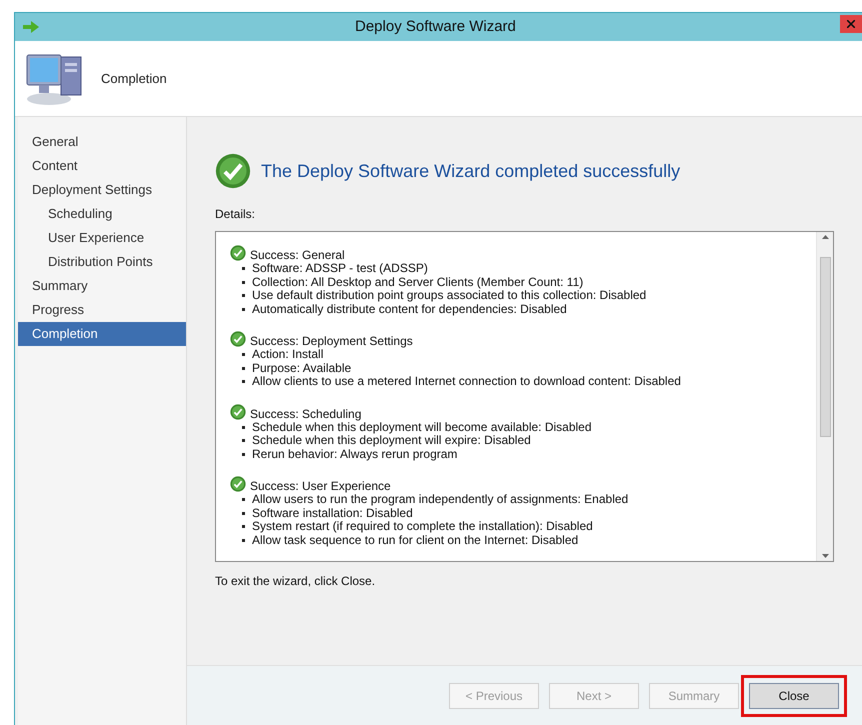 Image resolution: width=862 pixels, height=725 pixels. What do you see at coordinates (415, 540) in the screenshot?
I see `detail-line: Allow task sequence to run for client on the Internet: Disabled` at bounding box center [415, 540].